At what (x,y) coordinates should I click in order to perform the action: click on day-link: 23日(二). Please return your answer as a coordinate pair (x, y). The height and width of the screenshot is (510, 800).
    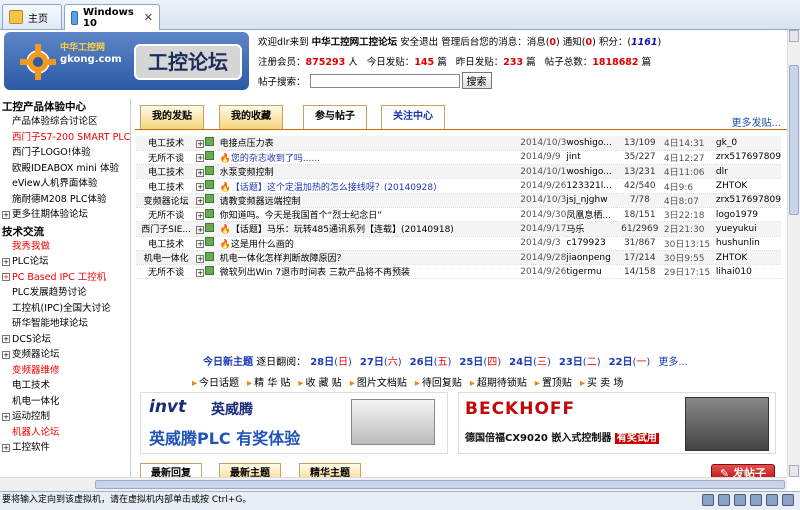
    Looking at the image, I should click on (580, 362).